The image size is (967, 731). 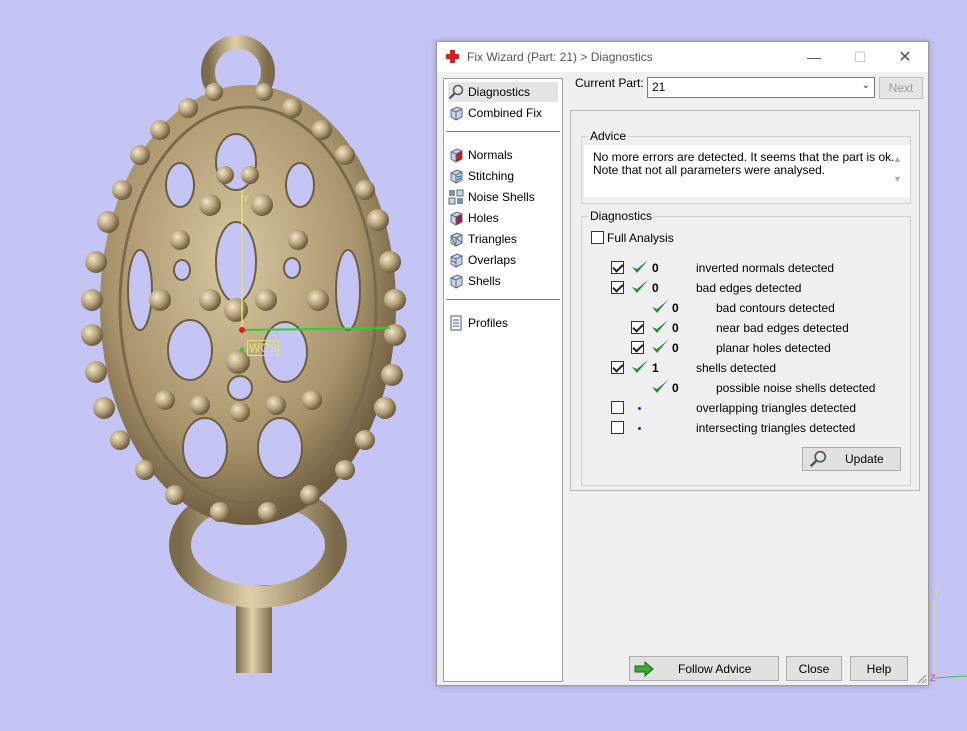 What do you see at coordinates (474, 281) in the screenshot?
I see `nav-item-shells: Shells` at bounding box center [474, 281].